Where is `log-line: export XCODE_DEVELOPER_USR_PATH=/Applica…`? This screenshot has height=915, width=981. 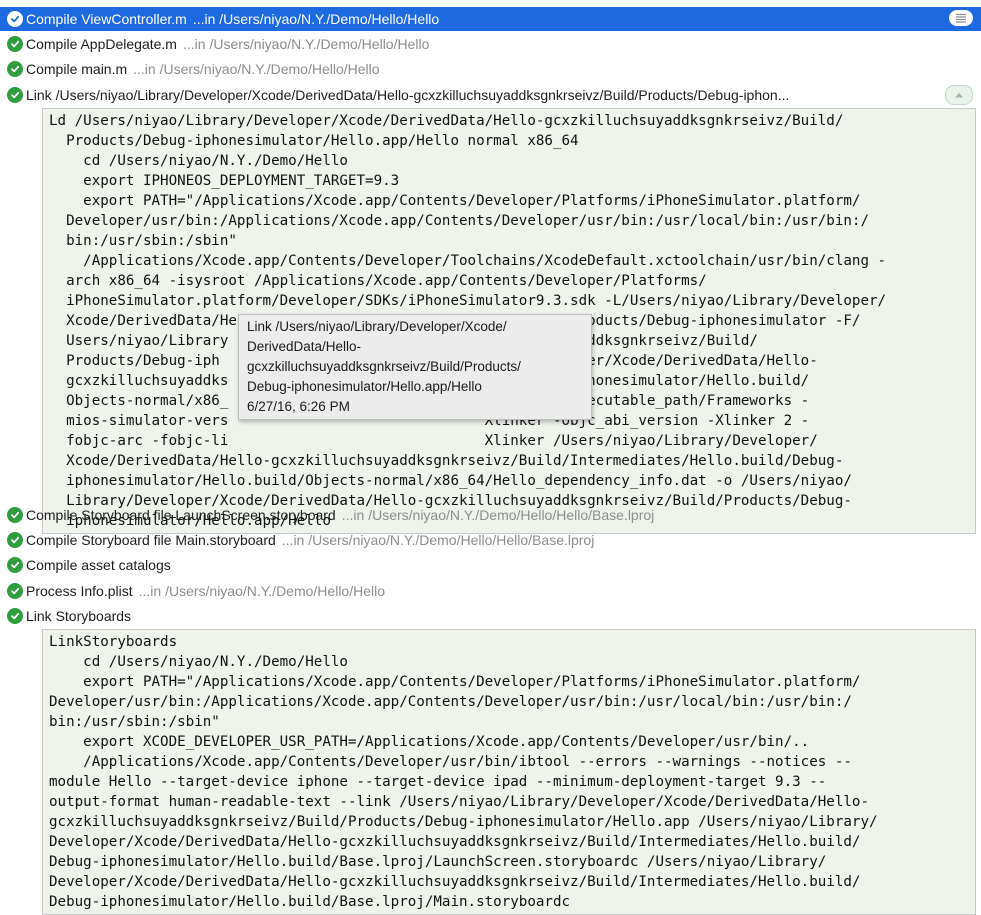 log-line: export XCODE_DEVELOPER_USR_PATH=/Applica… is located at coordinates (429, 742).